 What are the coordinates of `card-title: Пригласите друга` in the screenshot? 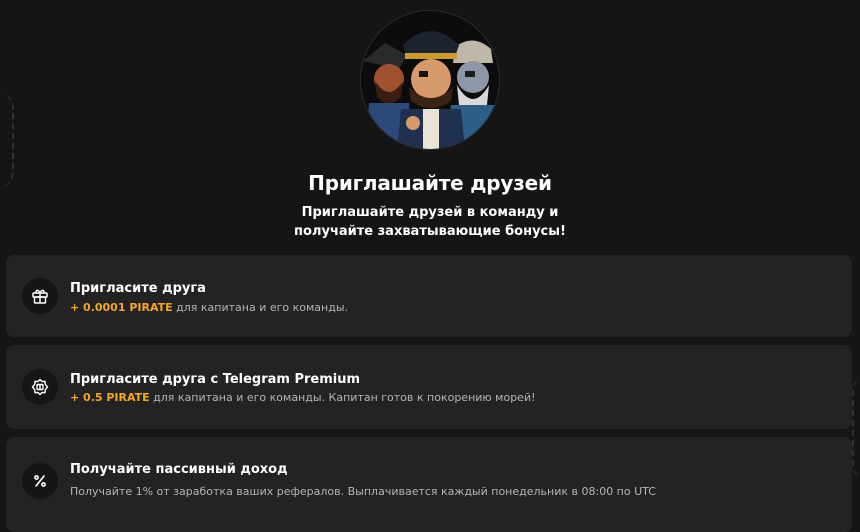 It's located at (138, 288).